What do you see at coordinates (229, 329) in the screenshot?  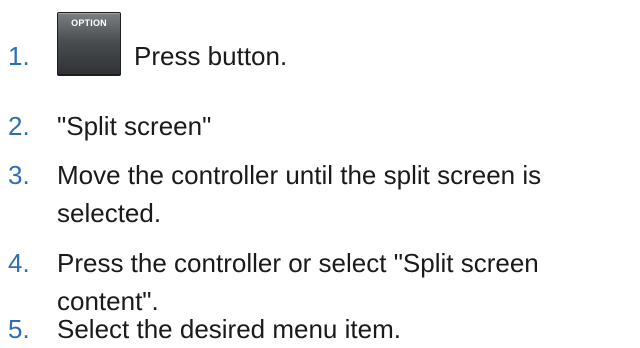 I see `step-text: Select the desired menu item.` at bounding box center [229, 329].